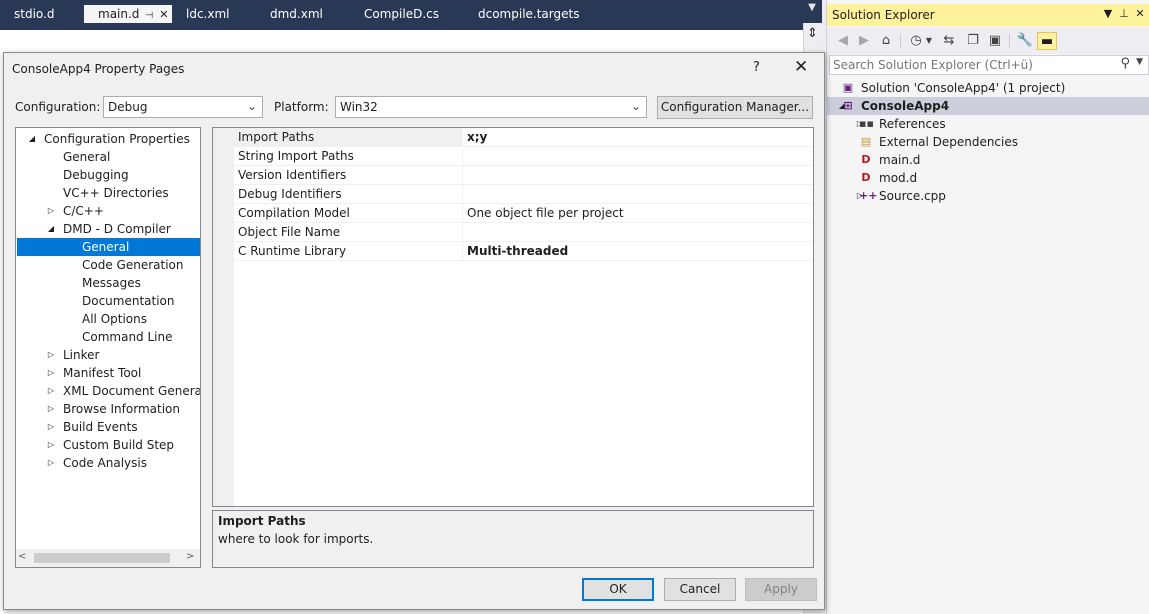  Describe the element at coordinates (988, 196) in the screenshot. I see `solution-tree-item: ▷ ++ Source.cpp` at that location.